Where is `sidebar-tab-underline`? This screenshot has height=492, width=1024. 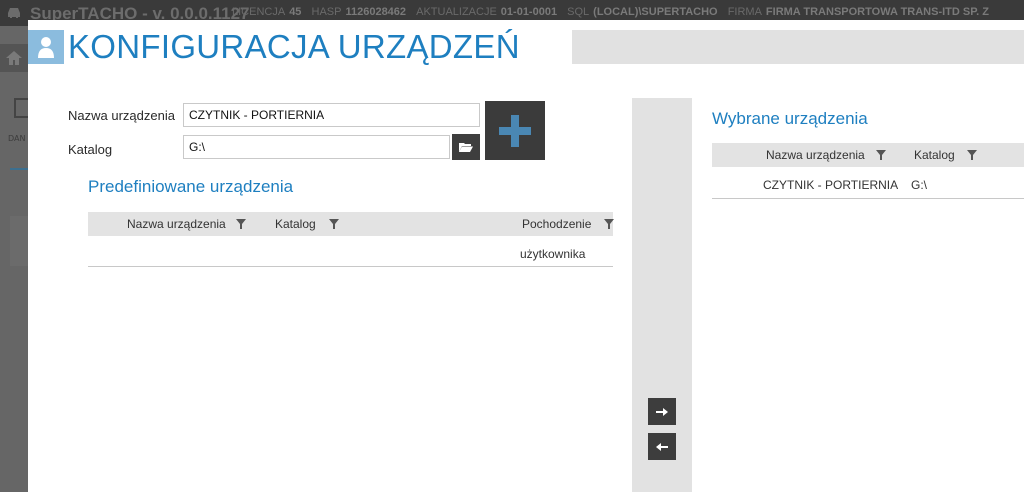
sidebar-tab-underline is located at coordinates (19, 169).